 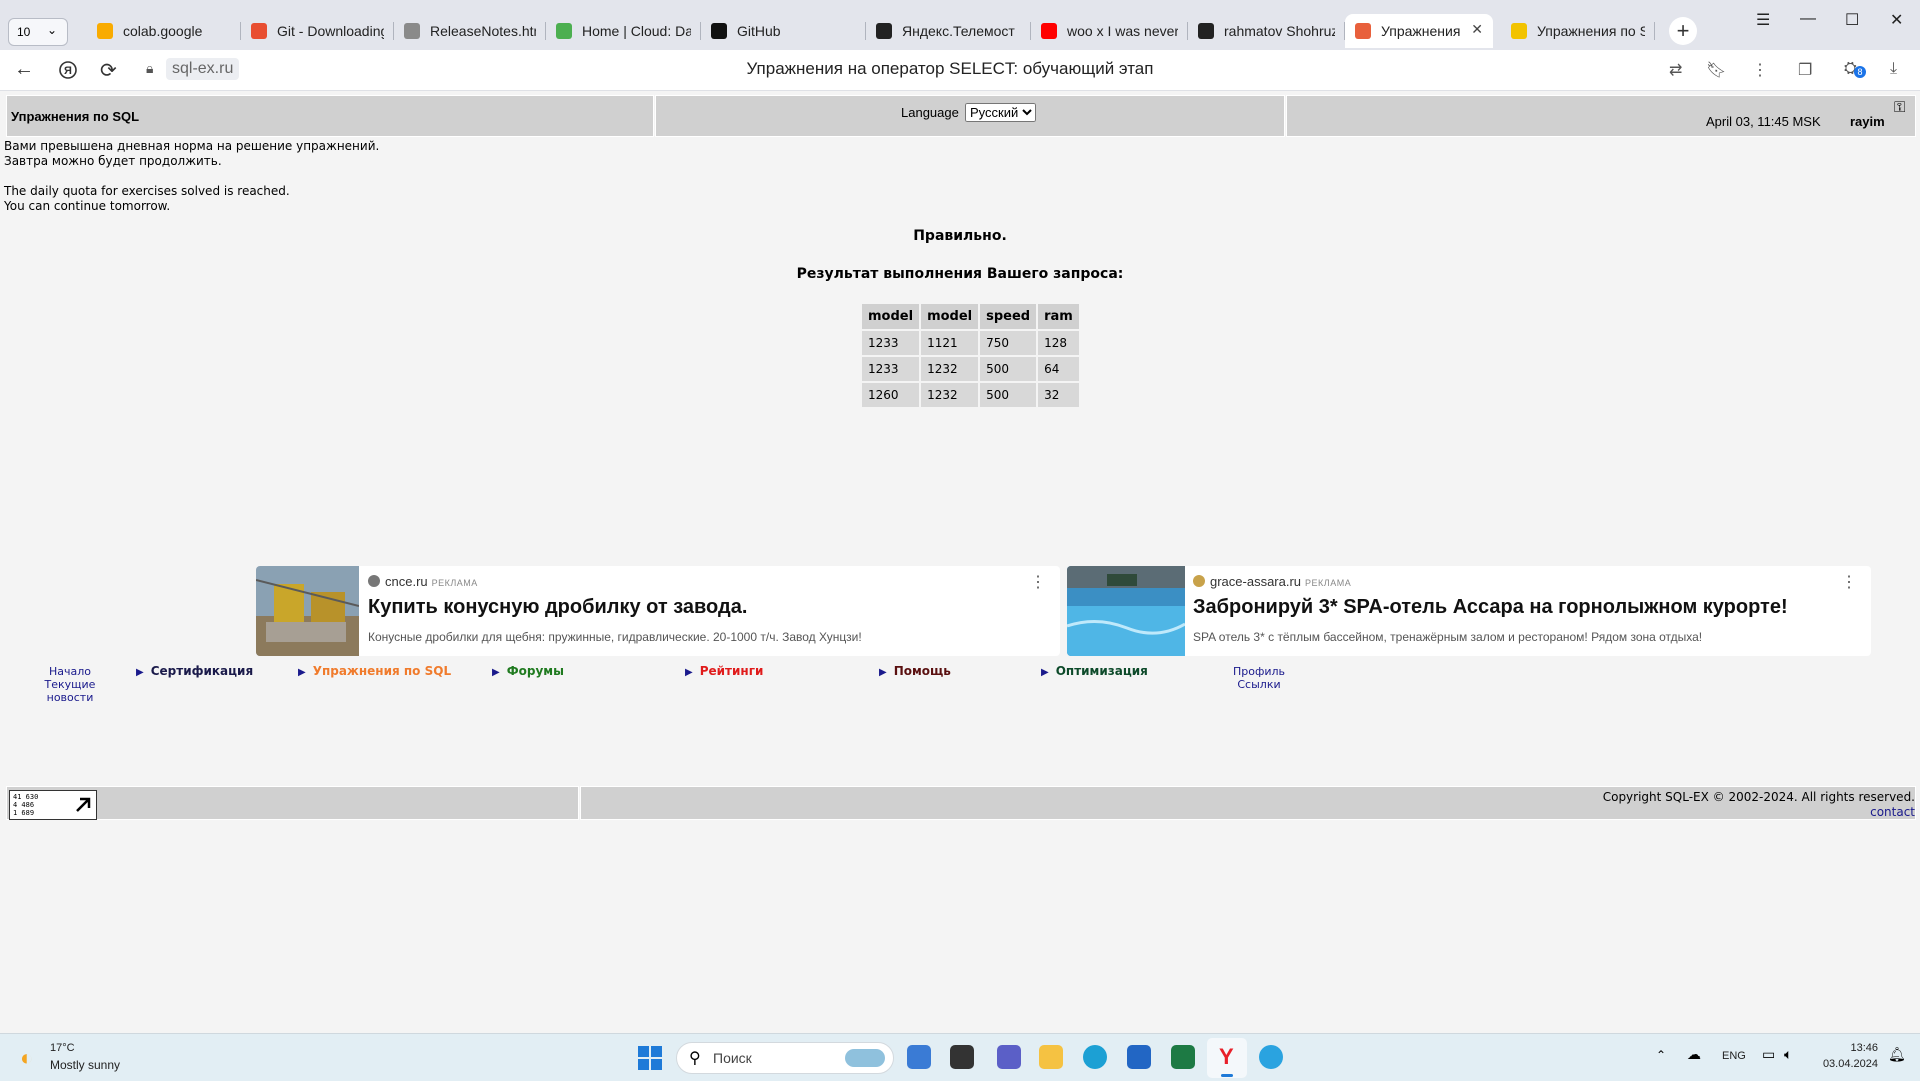 I want to click on datetime: April 03, 11:45 MSK, so click(x=1763, y=121).